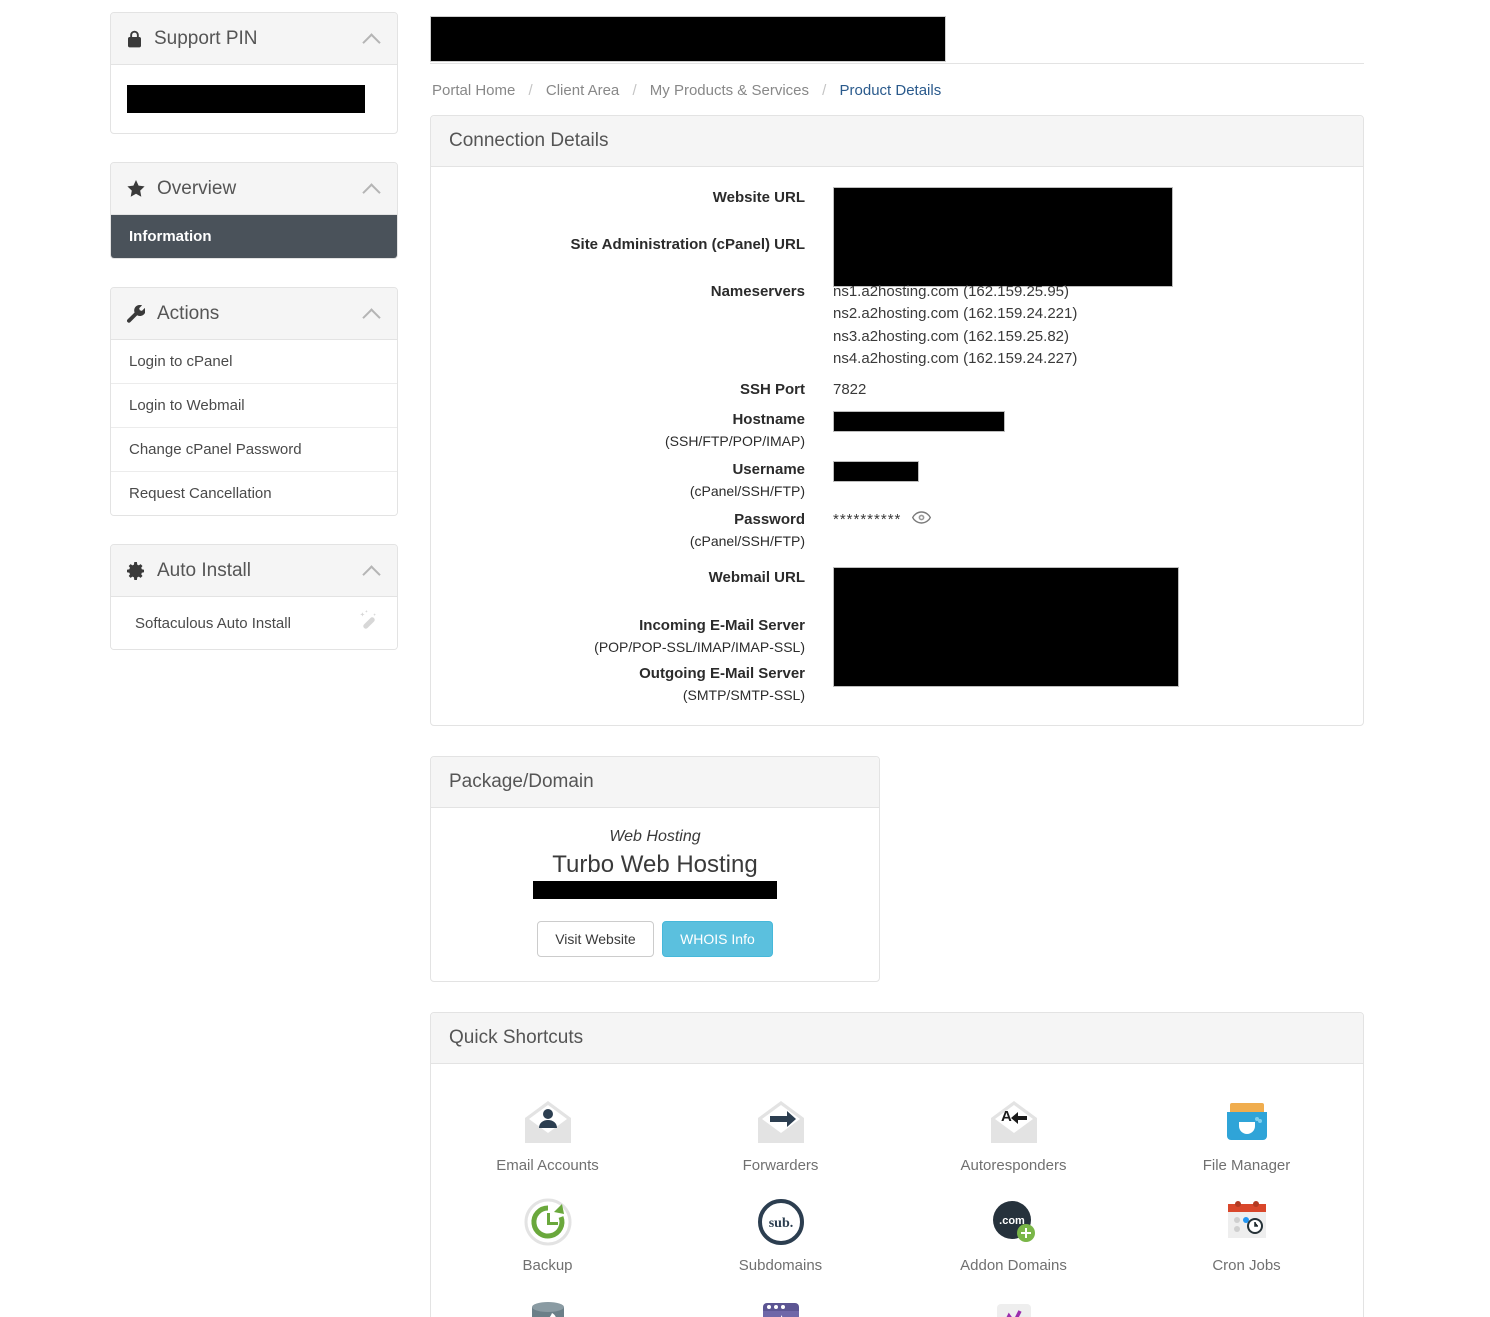 The height and width of the screenshot is (1317, 1490). I want to click on sidebar-item-softaculous-auto-install: Softaculous Auto Install, so click(254, 623).